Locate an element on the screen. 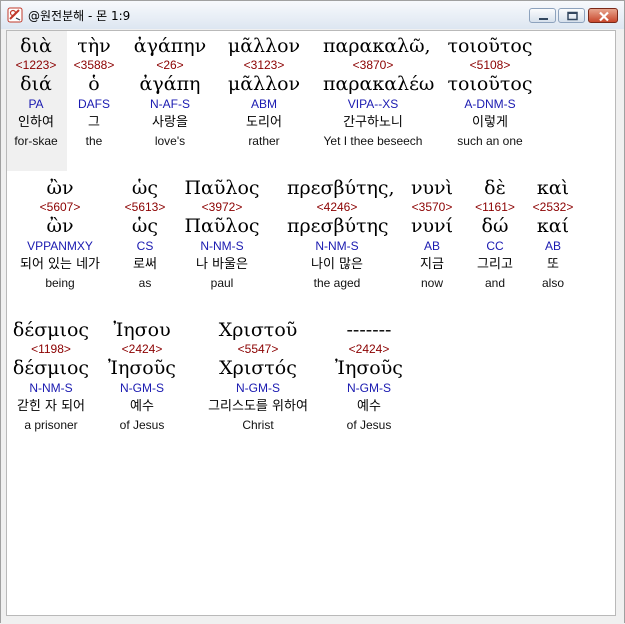 The image size is (625, 624). english-gloss: paul is located at coordinates (222, 283).